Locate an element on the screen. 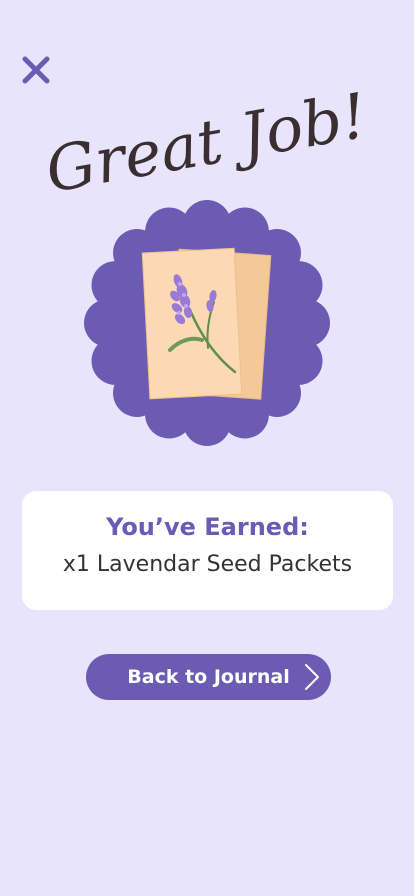 The width and height of the screenshot is (414, 896). reward-card: You’ve Earned: x1 Lavendar Seed Packets is located at coordinates (207, 550).